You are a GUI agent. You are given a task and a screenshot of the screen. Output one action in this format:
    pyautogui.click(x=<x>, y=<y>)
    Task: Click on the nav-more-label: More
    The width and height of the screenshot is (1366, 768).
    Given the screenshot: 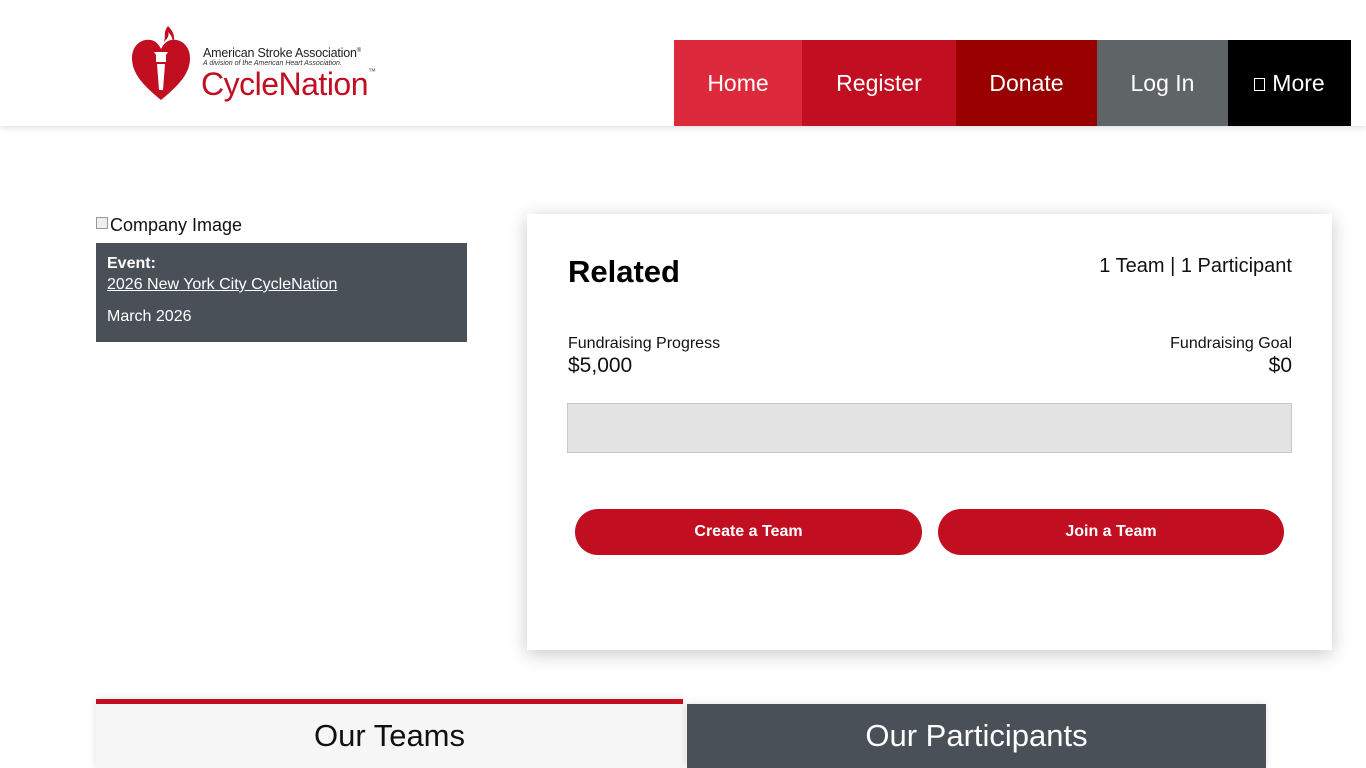 What is the action you would take?
    pyautogui.click(x=1298, y=82)
    